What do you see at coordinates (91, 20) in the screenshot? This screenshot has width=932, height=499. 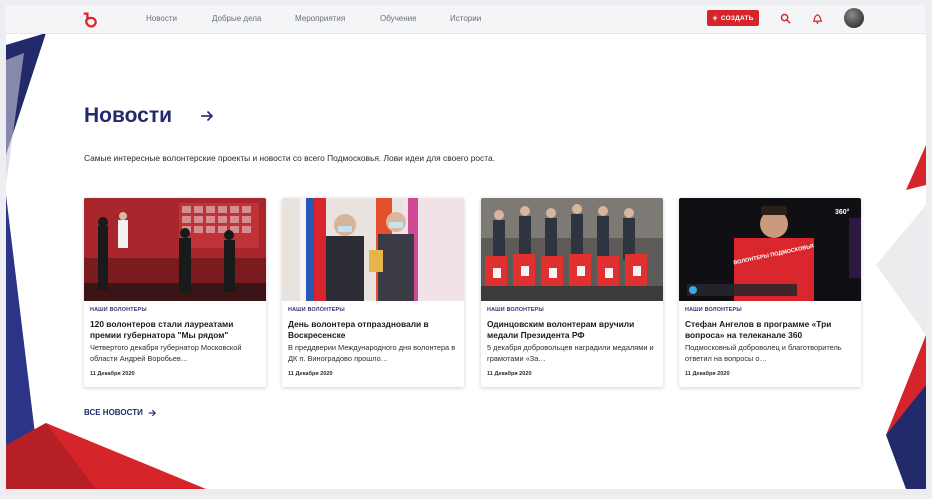 I see `logo-icon` at bounding box center [91, 20].